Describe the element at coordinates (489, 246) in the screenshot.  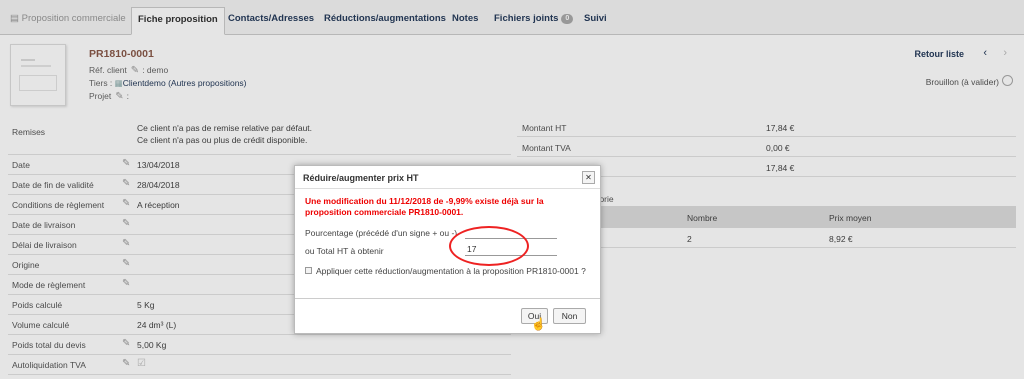
I see `highlight-circle` at that location.